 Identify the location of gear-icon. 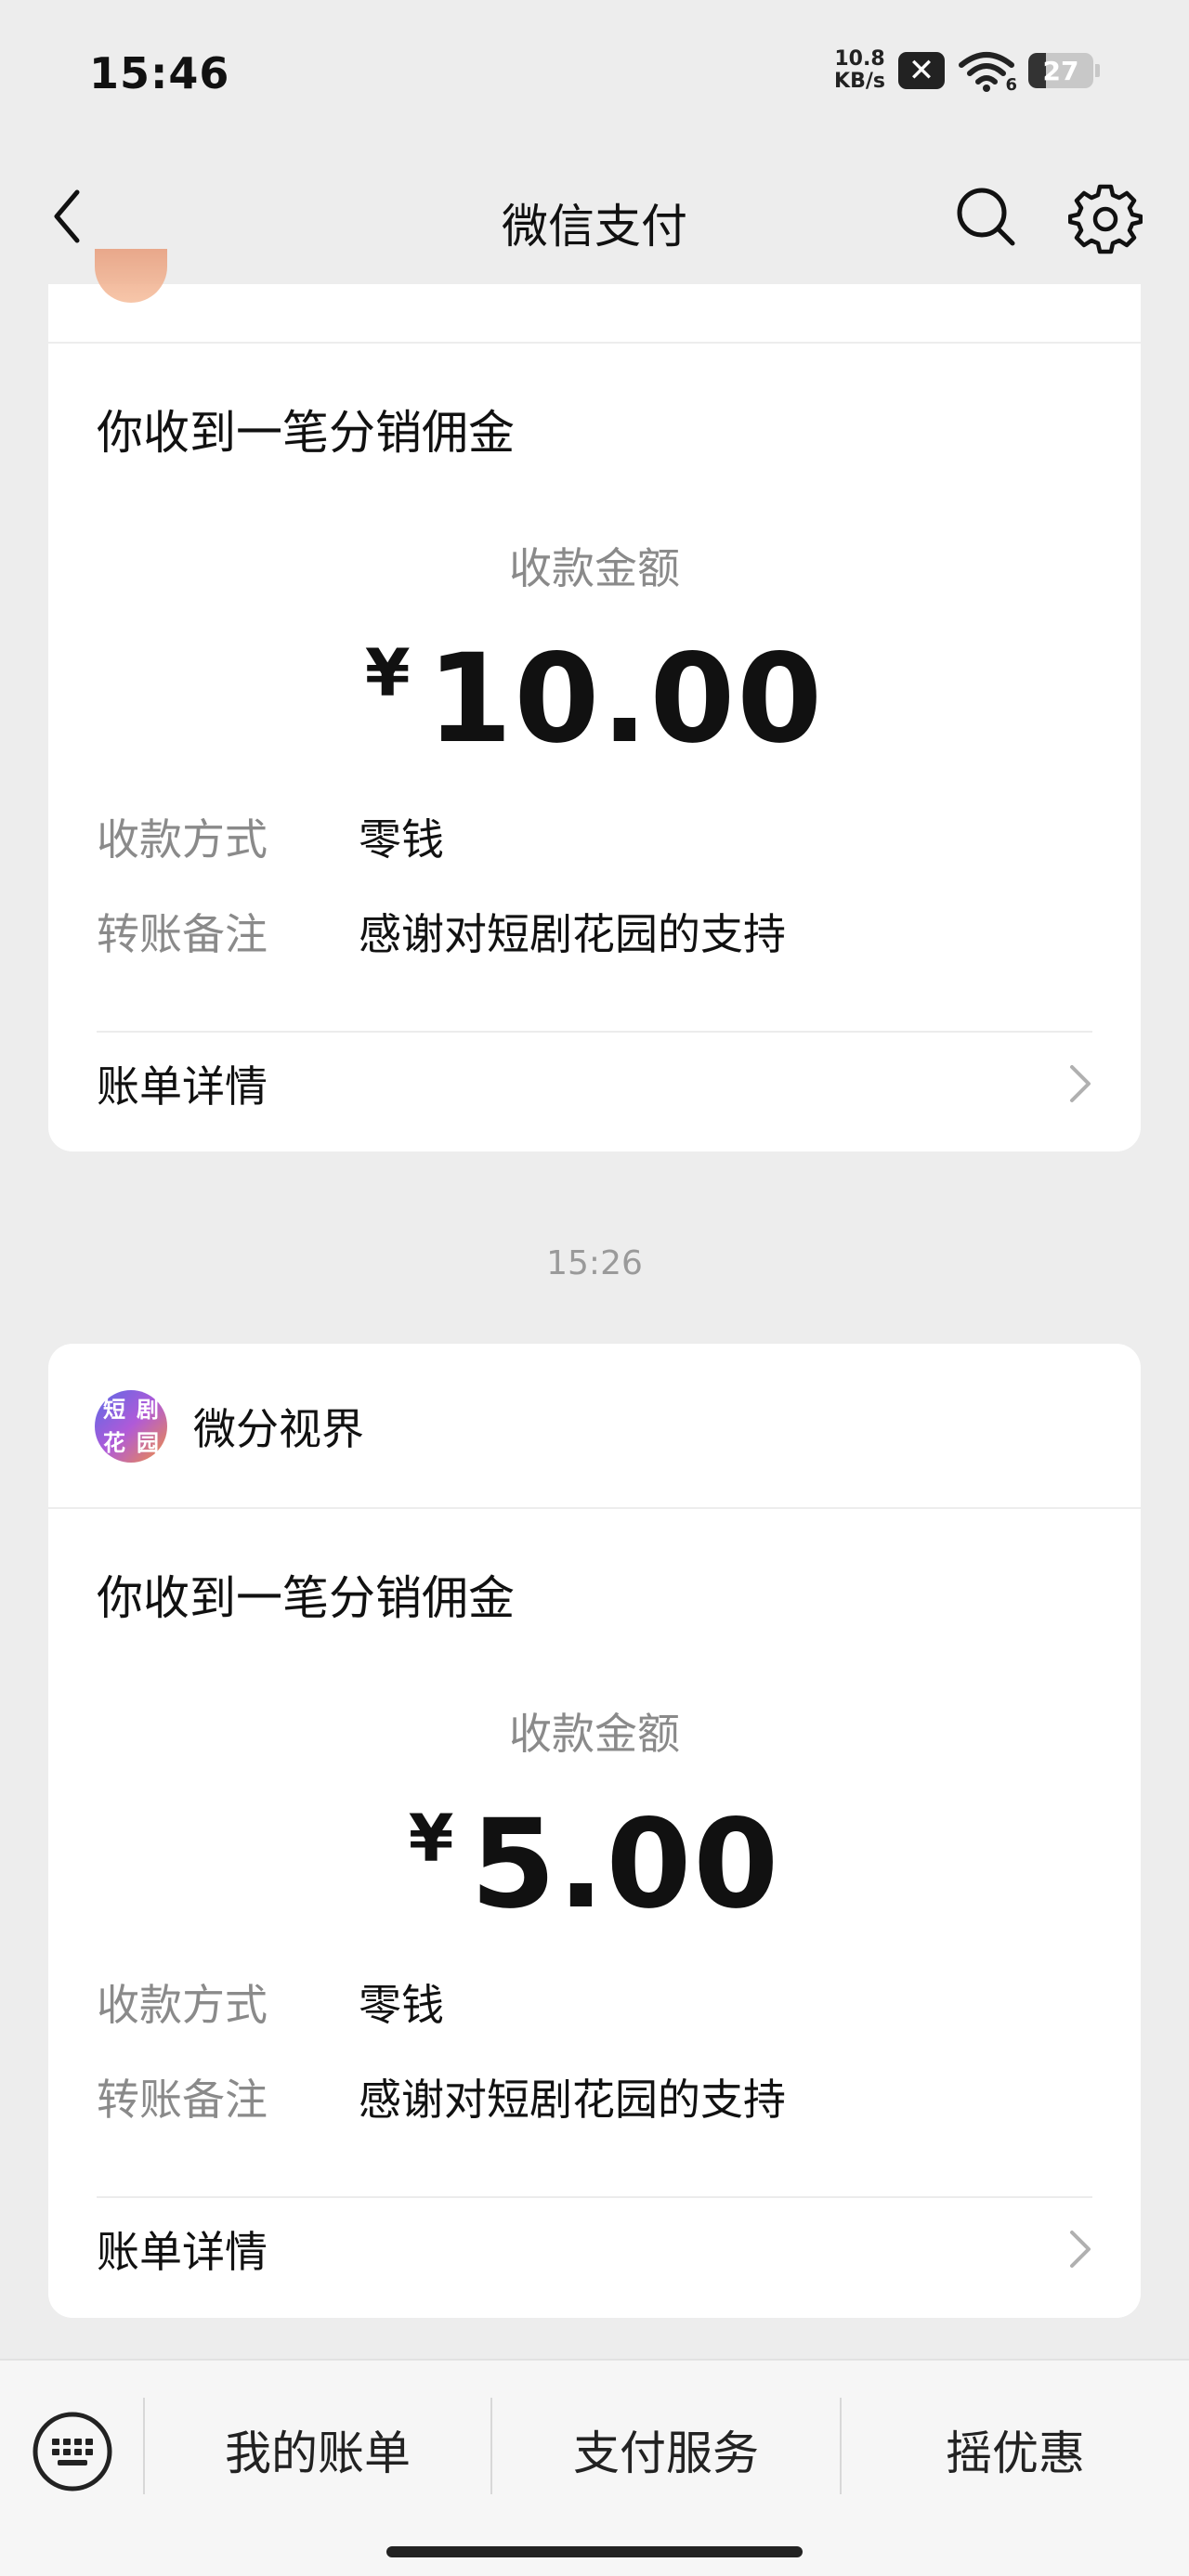
(1105, 219).